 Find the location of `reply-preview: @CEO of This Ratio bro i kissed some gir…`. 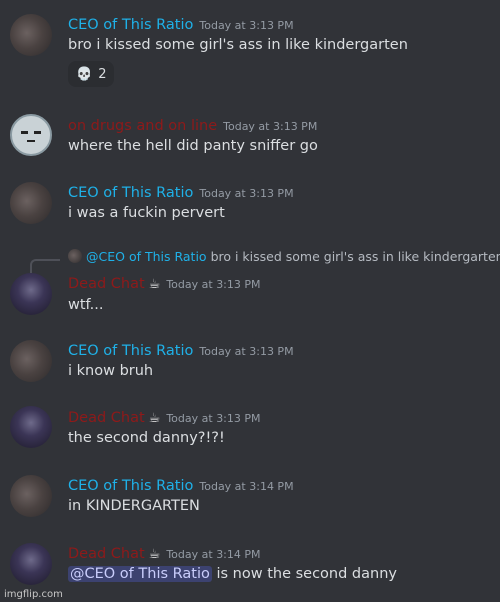

reply-preview: @CEO of This Ratio bro i kissed some gir… is located at coordinates (284, 256).